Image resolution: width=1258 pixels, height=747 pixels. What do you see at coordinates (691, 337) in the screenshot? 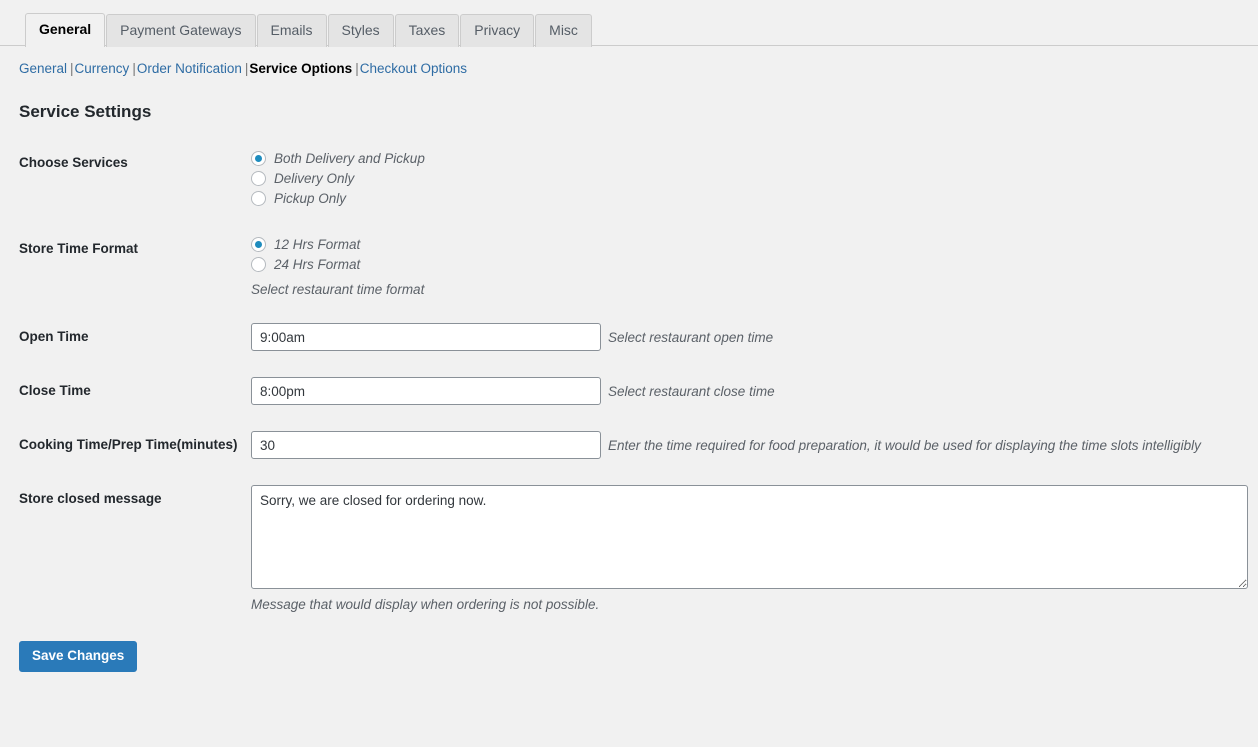
I see `description-open-time: Select restaurant open time` at bounding box center [691, 337].